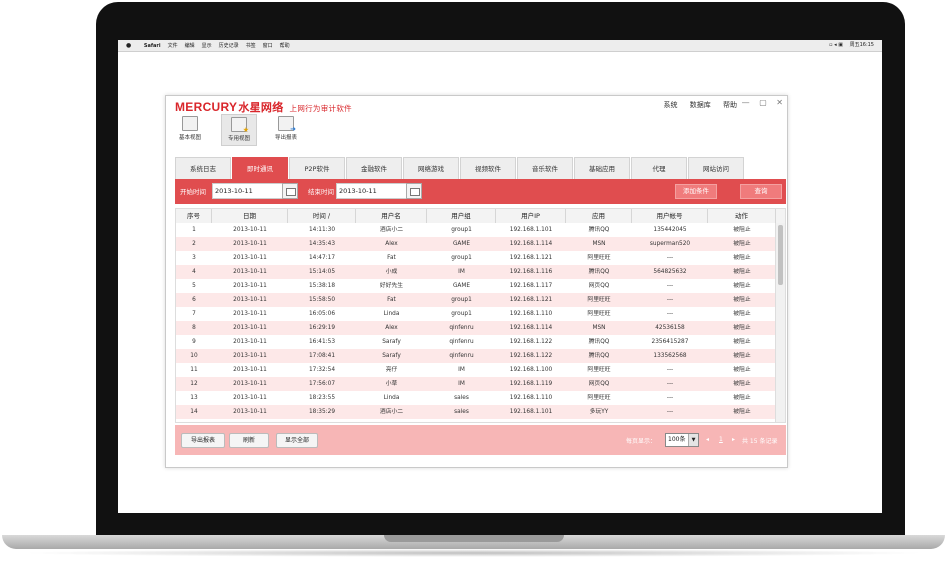 This screenshot has width=947, height=562. Describe the element at coordinates (763, 102) in the screenshot. I see `maximize-icon: ▢` at that location.